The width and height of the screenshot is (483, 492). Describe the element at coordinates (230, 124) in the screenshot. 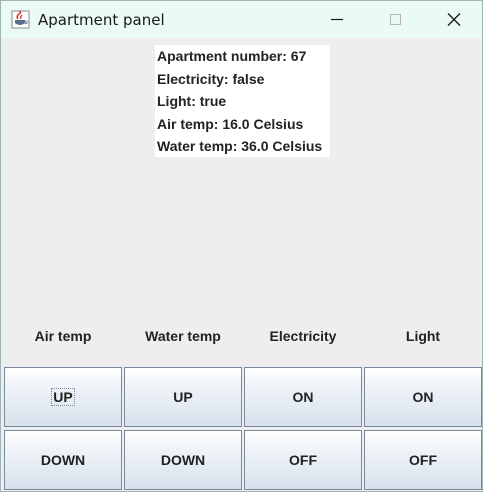

I see `air-temp-text: Air temp: 16.0 Celsius` at that location.